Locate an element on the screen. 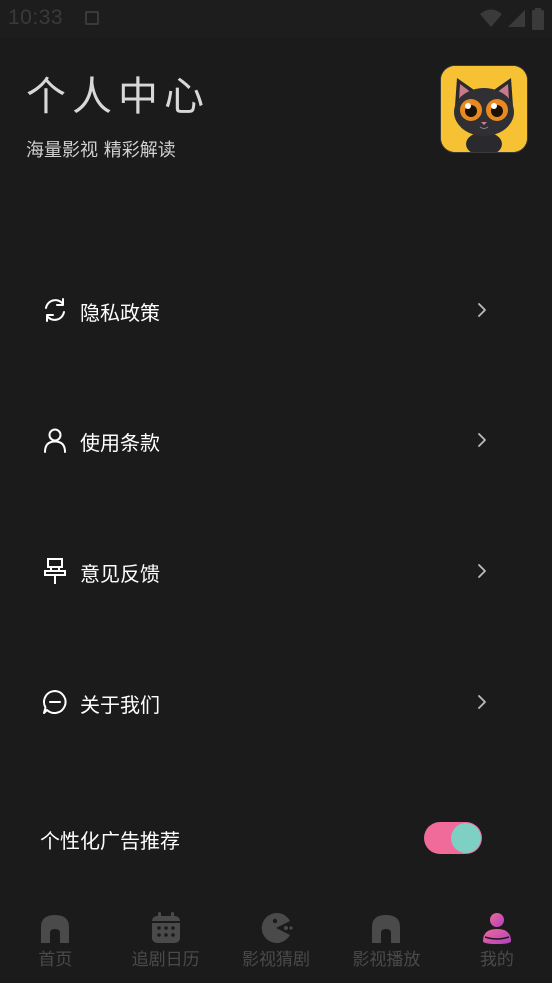 Image resolution: width=552 pixels, height=983 pixels. status-icons is located at coordinates (512, 19).